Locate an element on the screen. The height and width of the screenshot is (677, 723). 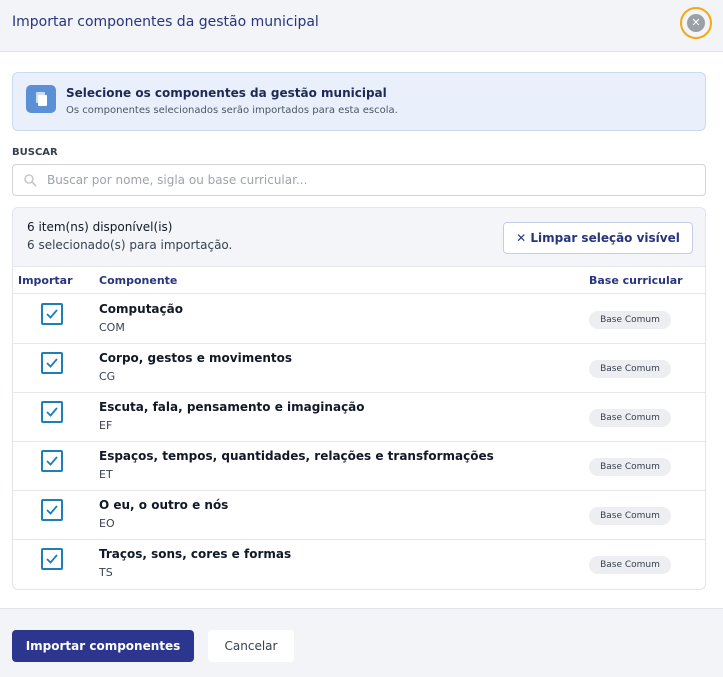
column-header-base: Base curricular is located at coordinates (636, 280).